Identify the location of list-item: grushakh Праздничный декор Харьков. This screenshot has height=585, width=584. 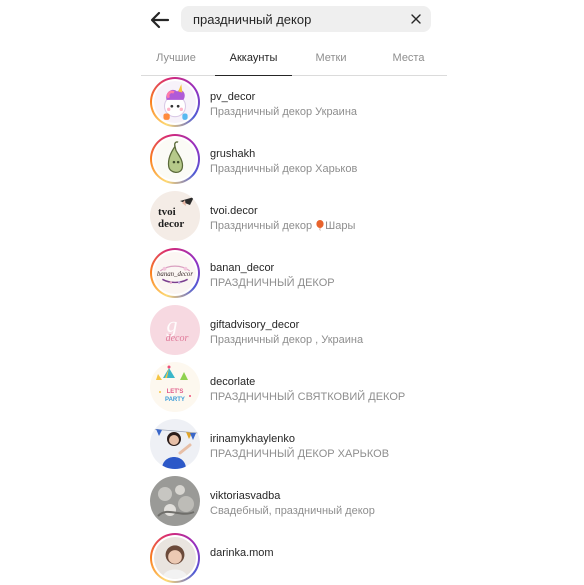
(300, 160).